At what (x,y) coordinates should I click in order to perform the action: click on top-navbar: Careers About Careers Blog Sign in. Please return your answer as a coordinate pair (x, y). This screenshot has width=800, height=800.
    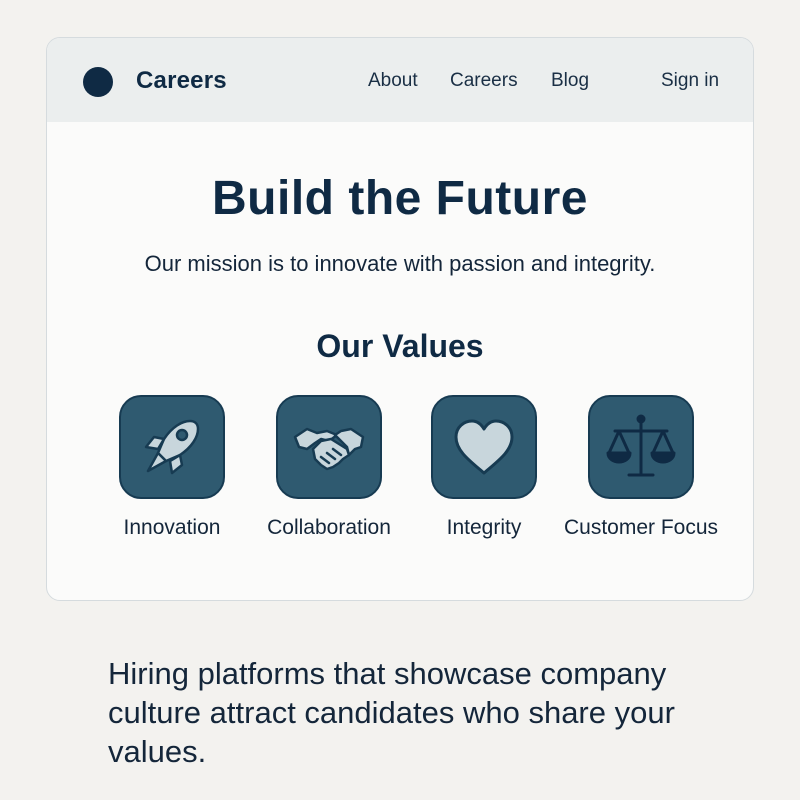
    Looking at the image, I should click on (400, 80).